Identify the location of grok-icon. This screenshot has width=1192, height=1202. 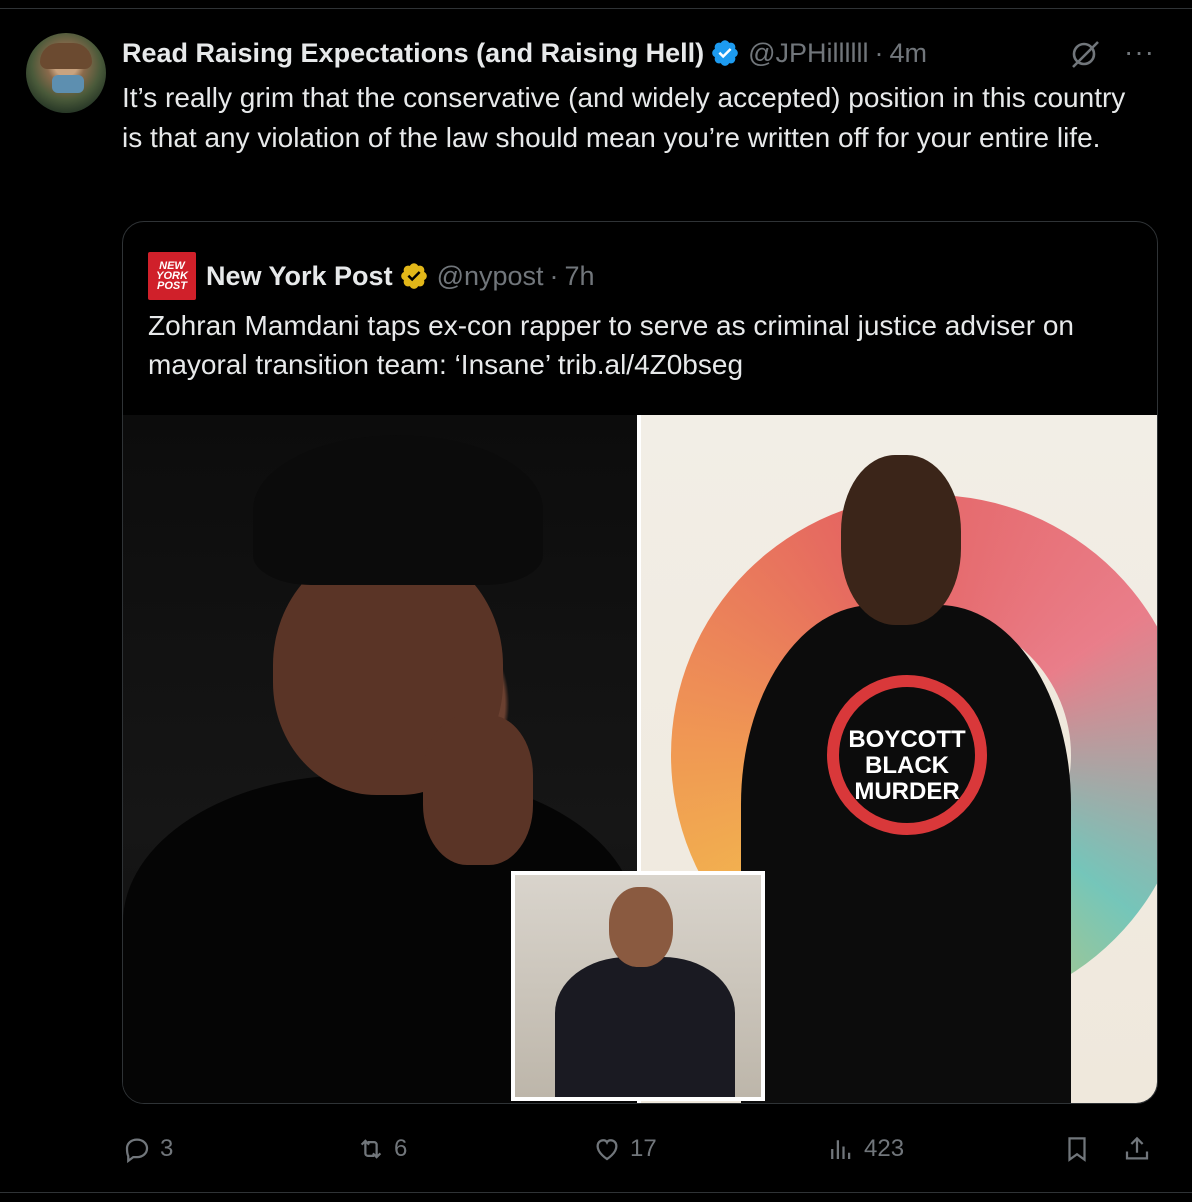
(1085, 54).